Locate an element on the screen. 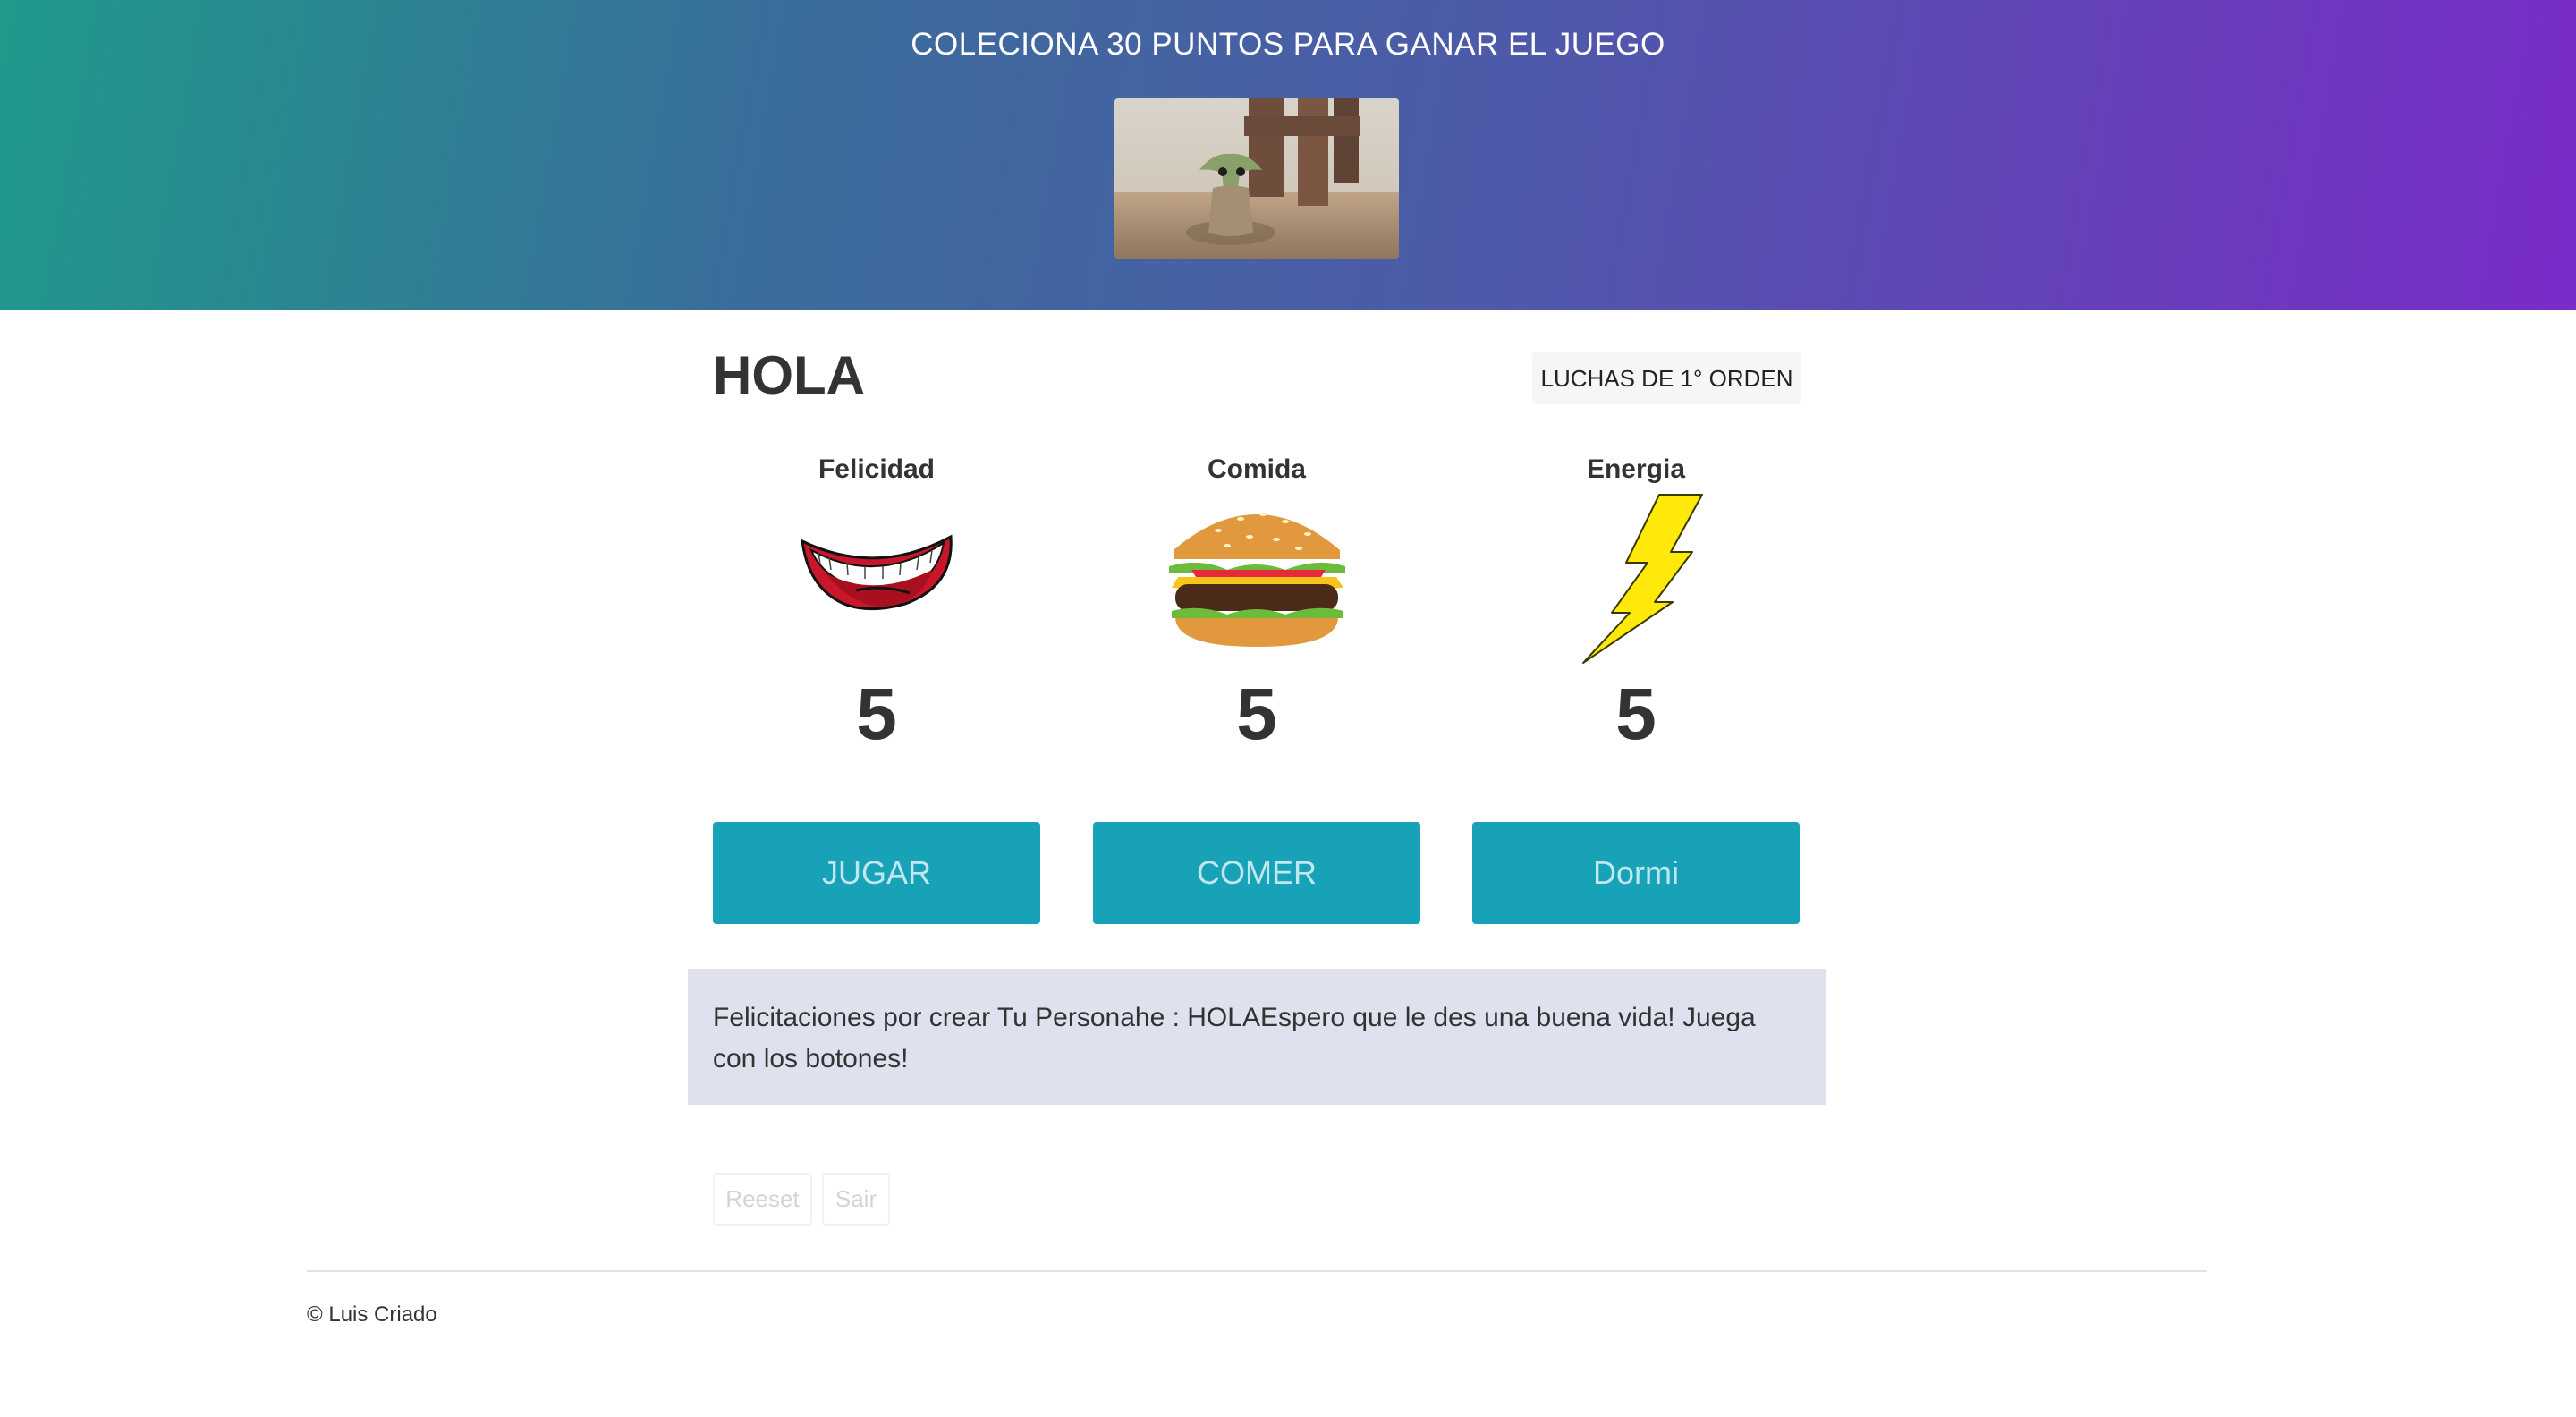 Image resolution: width=2576 pixels, height=1417 pixels. exit-button: Sair is located at coordinates (856, 1199).